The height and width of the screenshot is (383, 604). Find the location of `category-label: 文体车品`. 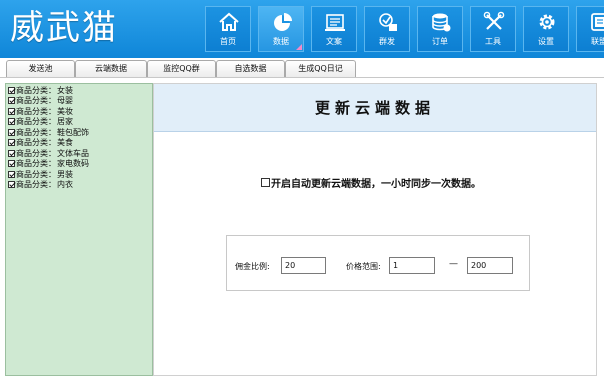

category-label: 文体车品 is located at coordinates (73, 153).